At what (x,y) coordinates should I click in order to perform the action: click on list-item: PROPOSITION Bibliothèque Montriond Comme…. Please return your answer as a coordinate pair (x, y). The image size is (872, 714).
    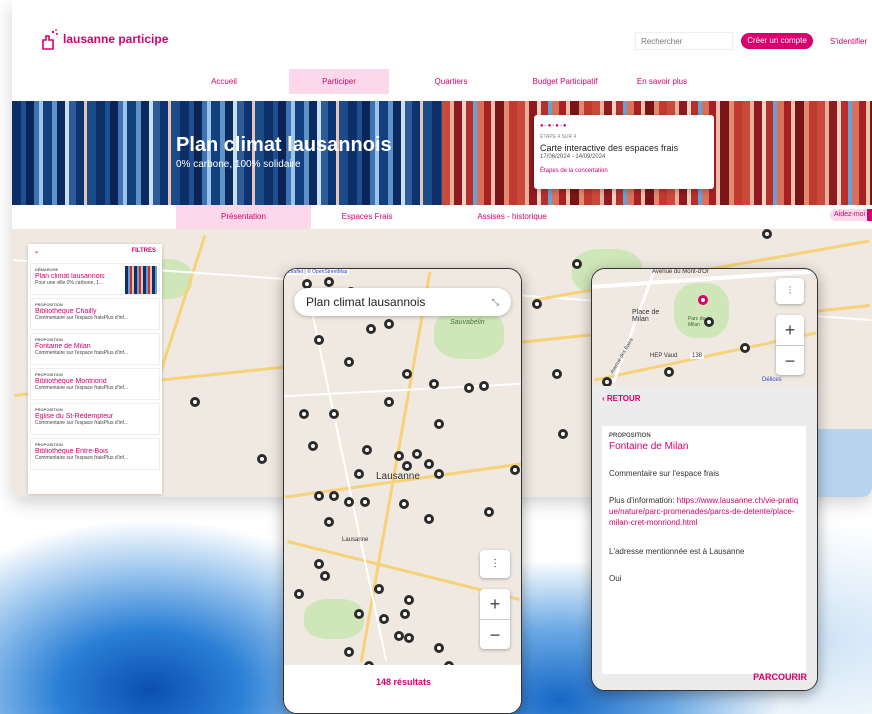
    Looking at the image, I should click on (95, 384).